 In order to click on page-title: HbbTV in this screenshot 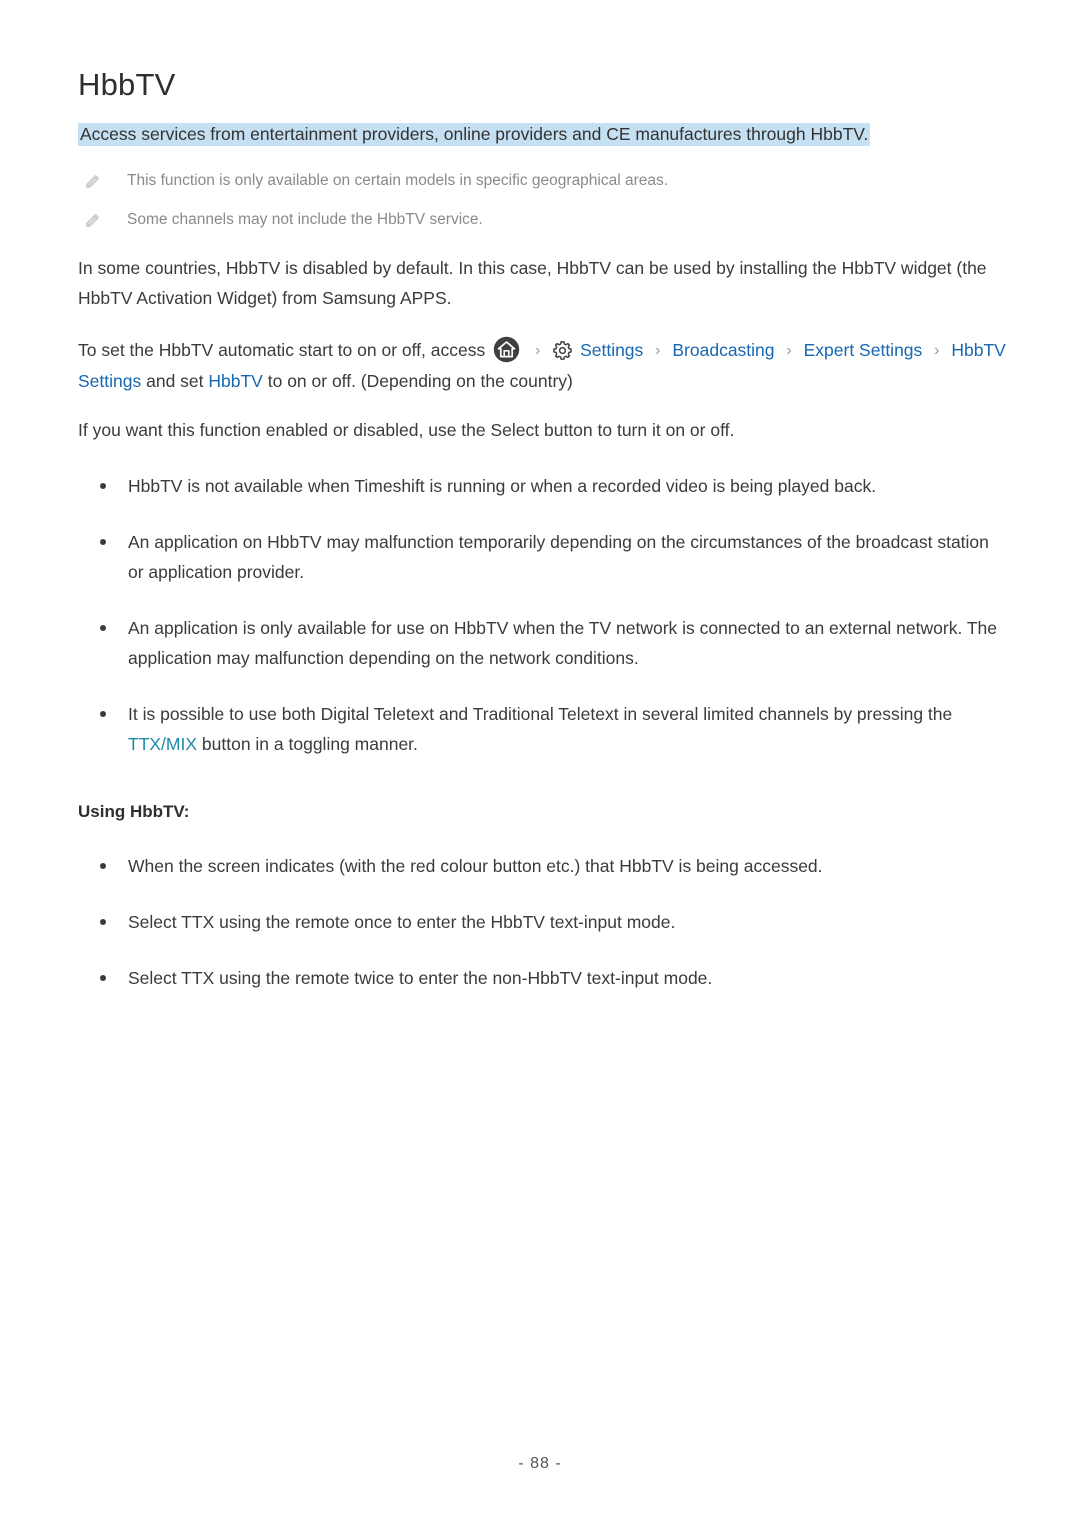, I will do `click(127, 84)`.